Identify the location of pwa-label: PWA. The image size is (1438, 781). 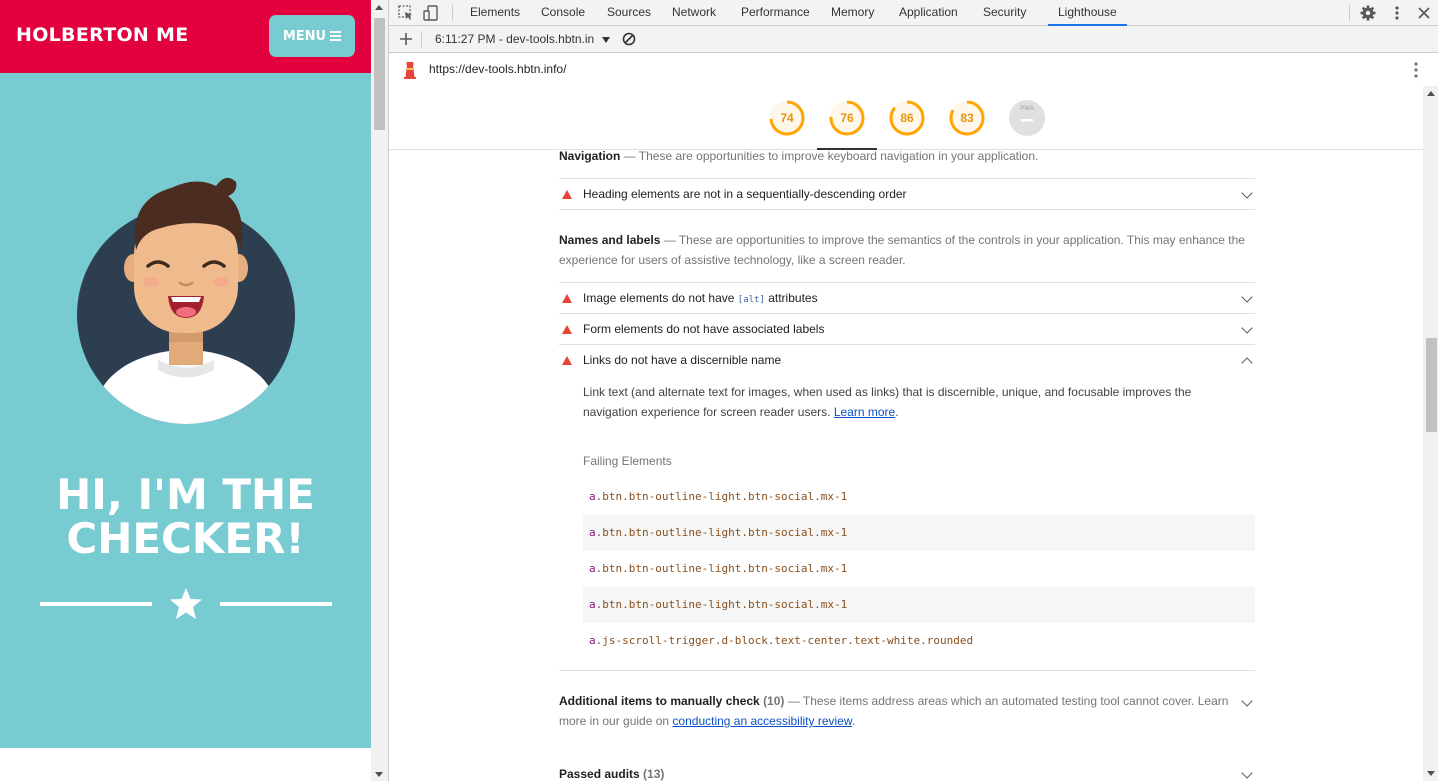
(1027, 109).